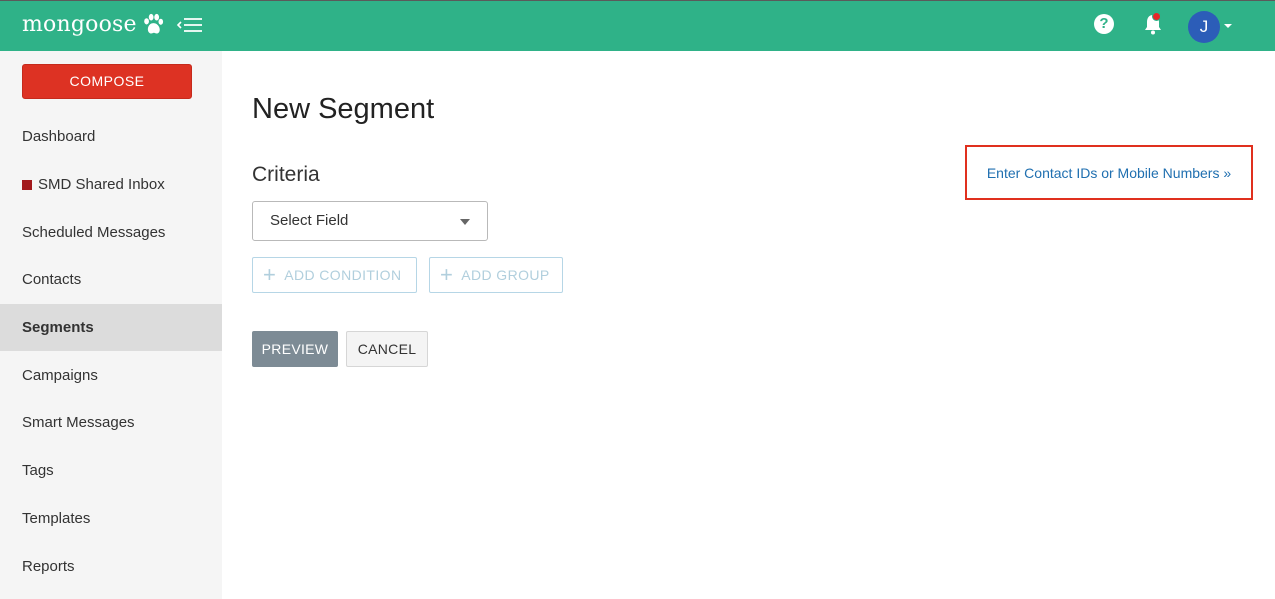 The width and height of the screenshot is (1275, 599). What do you see at coordinates (190, 27) in the screenshot?
I see `menu-collapse-icon` at bounding box center [190, 27].